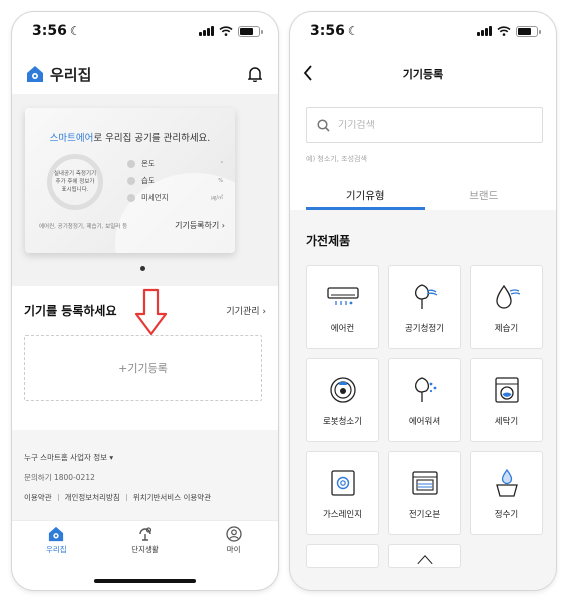 The width and height of the screenshot is (569, 600). What do you see at coordinates (35, 74) in the screenshot?
I see `home-logo-icon` at bounding box center [35, 74].